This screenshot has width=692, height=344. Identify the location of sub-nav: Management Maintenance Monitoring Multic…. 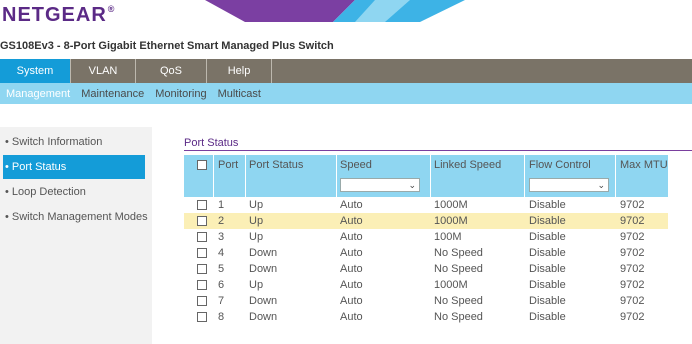
(346, 93).